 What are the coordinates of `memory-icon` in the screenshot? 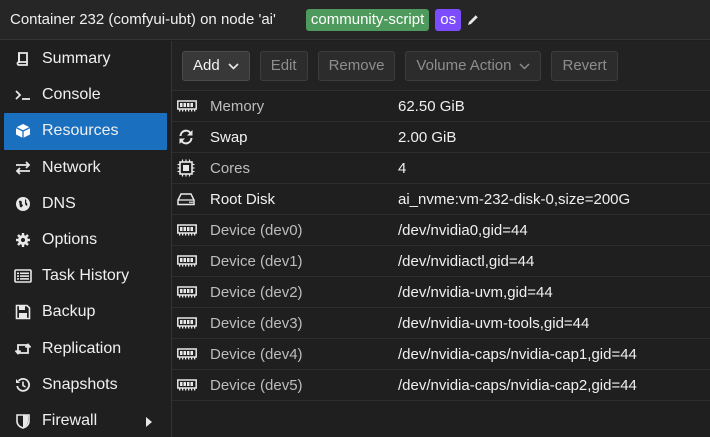 It's located at (191, 106).